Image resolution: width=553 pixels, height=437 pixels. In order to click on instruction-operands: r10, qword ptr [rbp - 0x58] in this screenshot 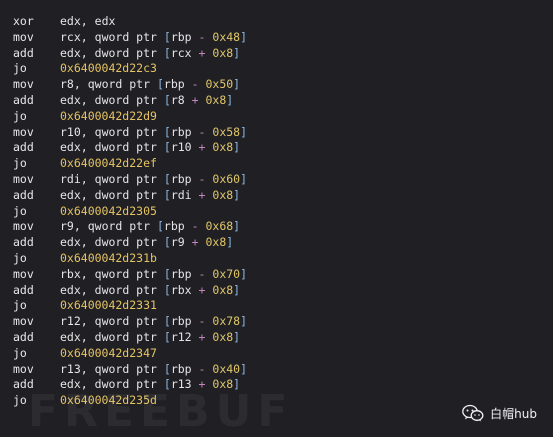, I will do `click(153, 133)`.